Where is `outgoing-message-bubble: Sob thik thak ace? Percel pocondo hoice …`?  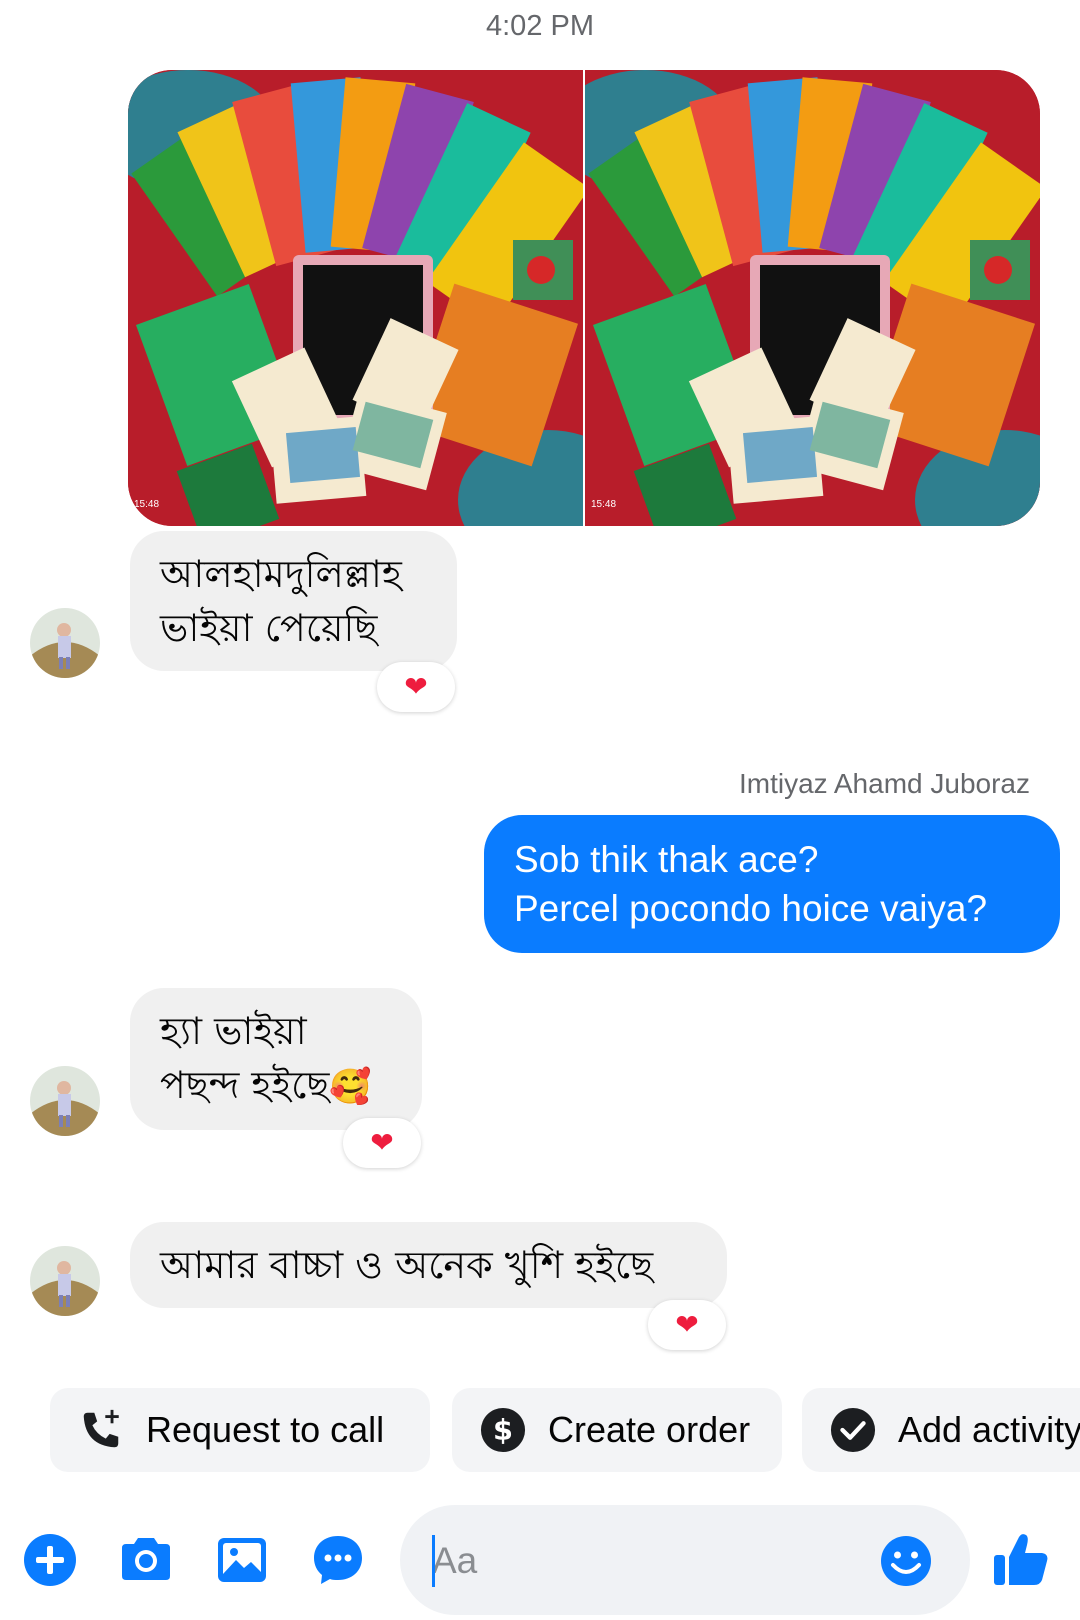
outgoing-message-bubble: Sob thik thak ace? Percel pocondo hoice … is located at coordinates (772, 884).